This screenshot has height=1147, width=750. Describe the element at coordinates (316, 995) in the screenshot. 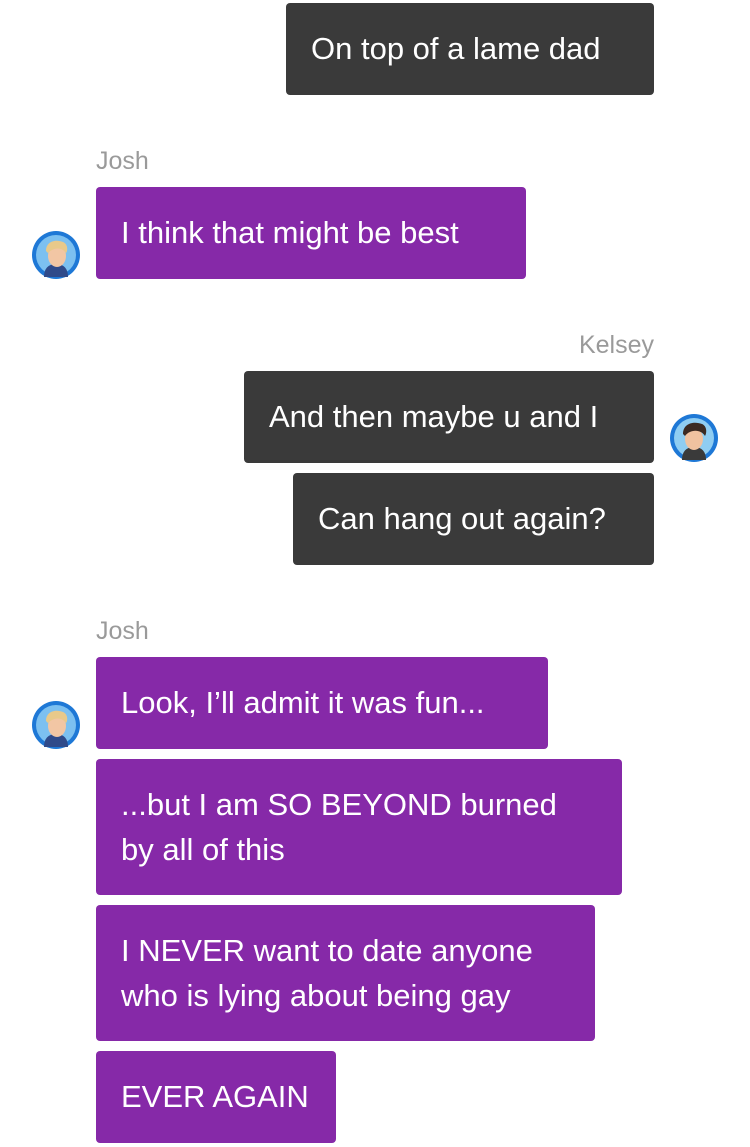

I see `message-text-line: who is lying about being gay` at that location.